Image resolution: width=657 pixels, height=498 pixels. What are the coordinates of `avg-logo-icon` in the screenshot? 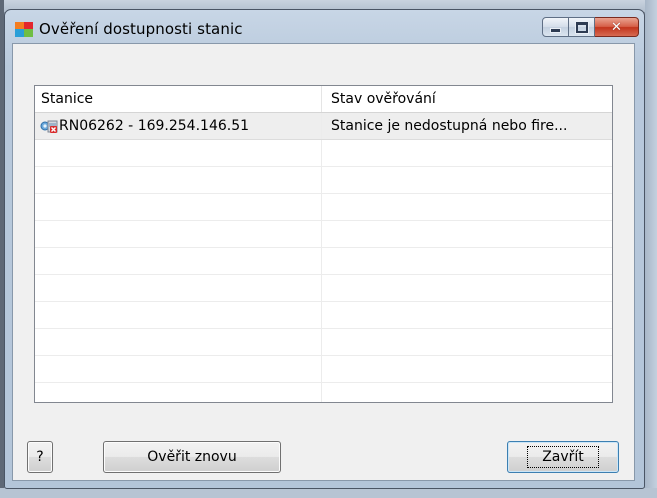 It's located at (24, 29).